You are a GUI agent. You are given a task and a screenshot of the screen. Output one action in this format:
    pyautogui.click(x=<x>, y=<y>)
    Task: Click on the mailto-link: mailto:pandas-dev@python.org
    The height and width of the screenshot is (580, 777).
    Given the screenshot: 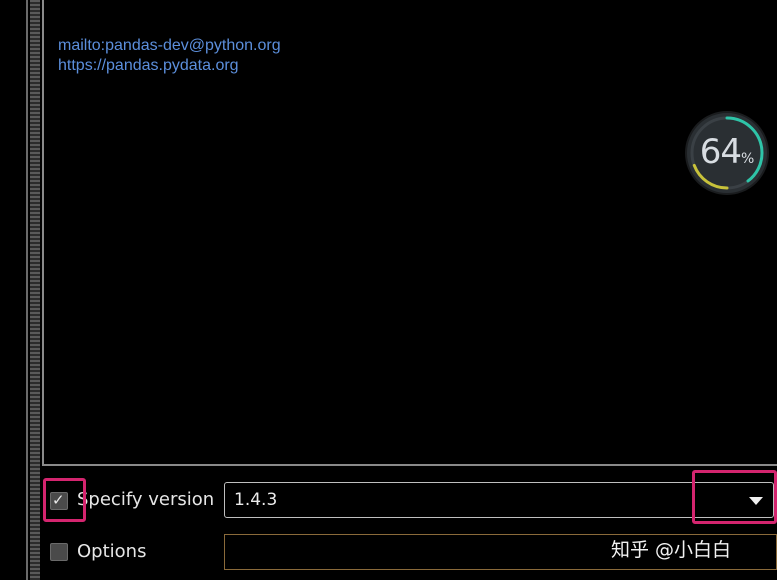 What is the action you would take?
    pyautogui.click(x=169, y=46)
    